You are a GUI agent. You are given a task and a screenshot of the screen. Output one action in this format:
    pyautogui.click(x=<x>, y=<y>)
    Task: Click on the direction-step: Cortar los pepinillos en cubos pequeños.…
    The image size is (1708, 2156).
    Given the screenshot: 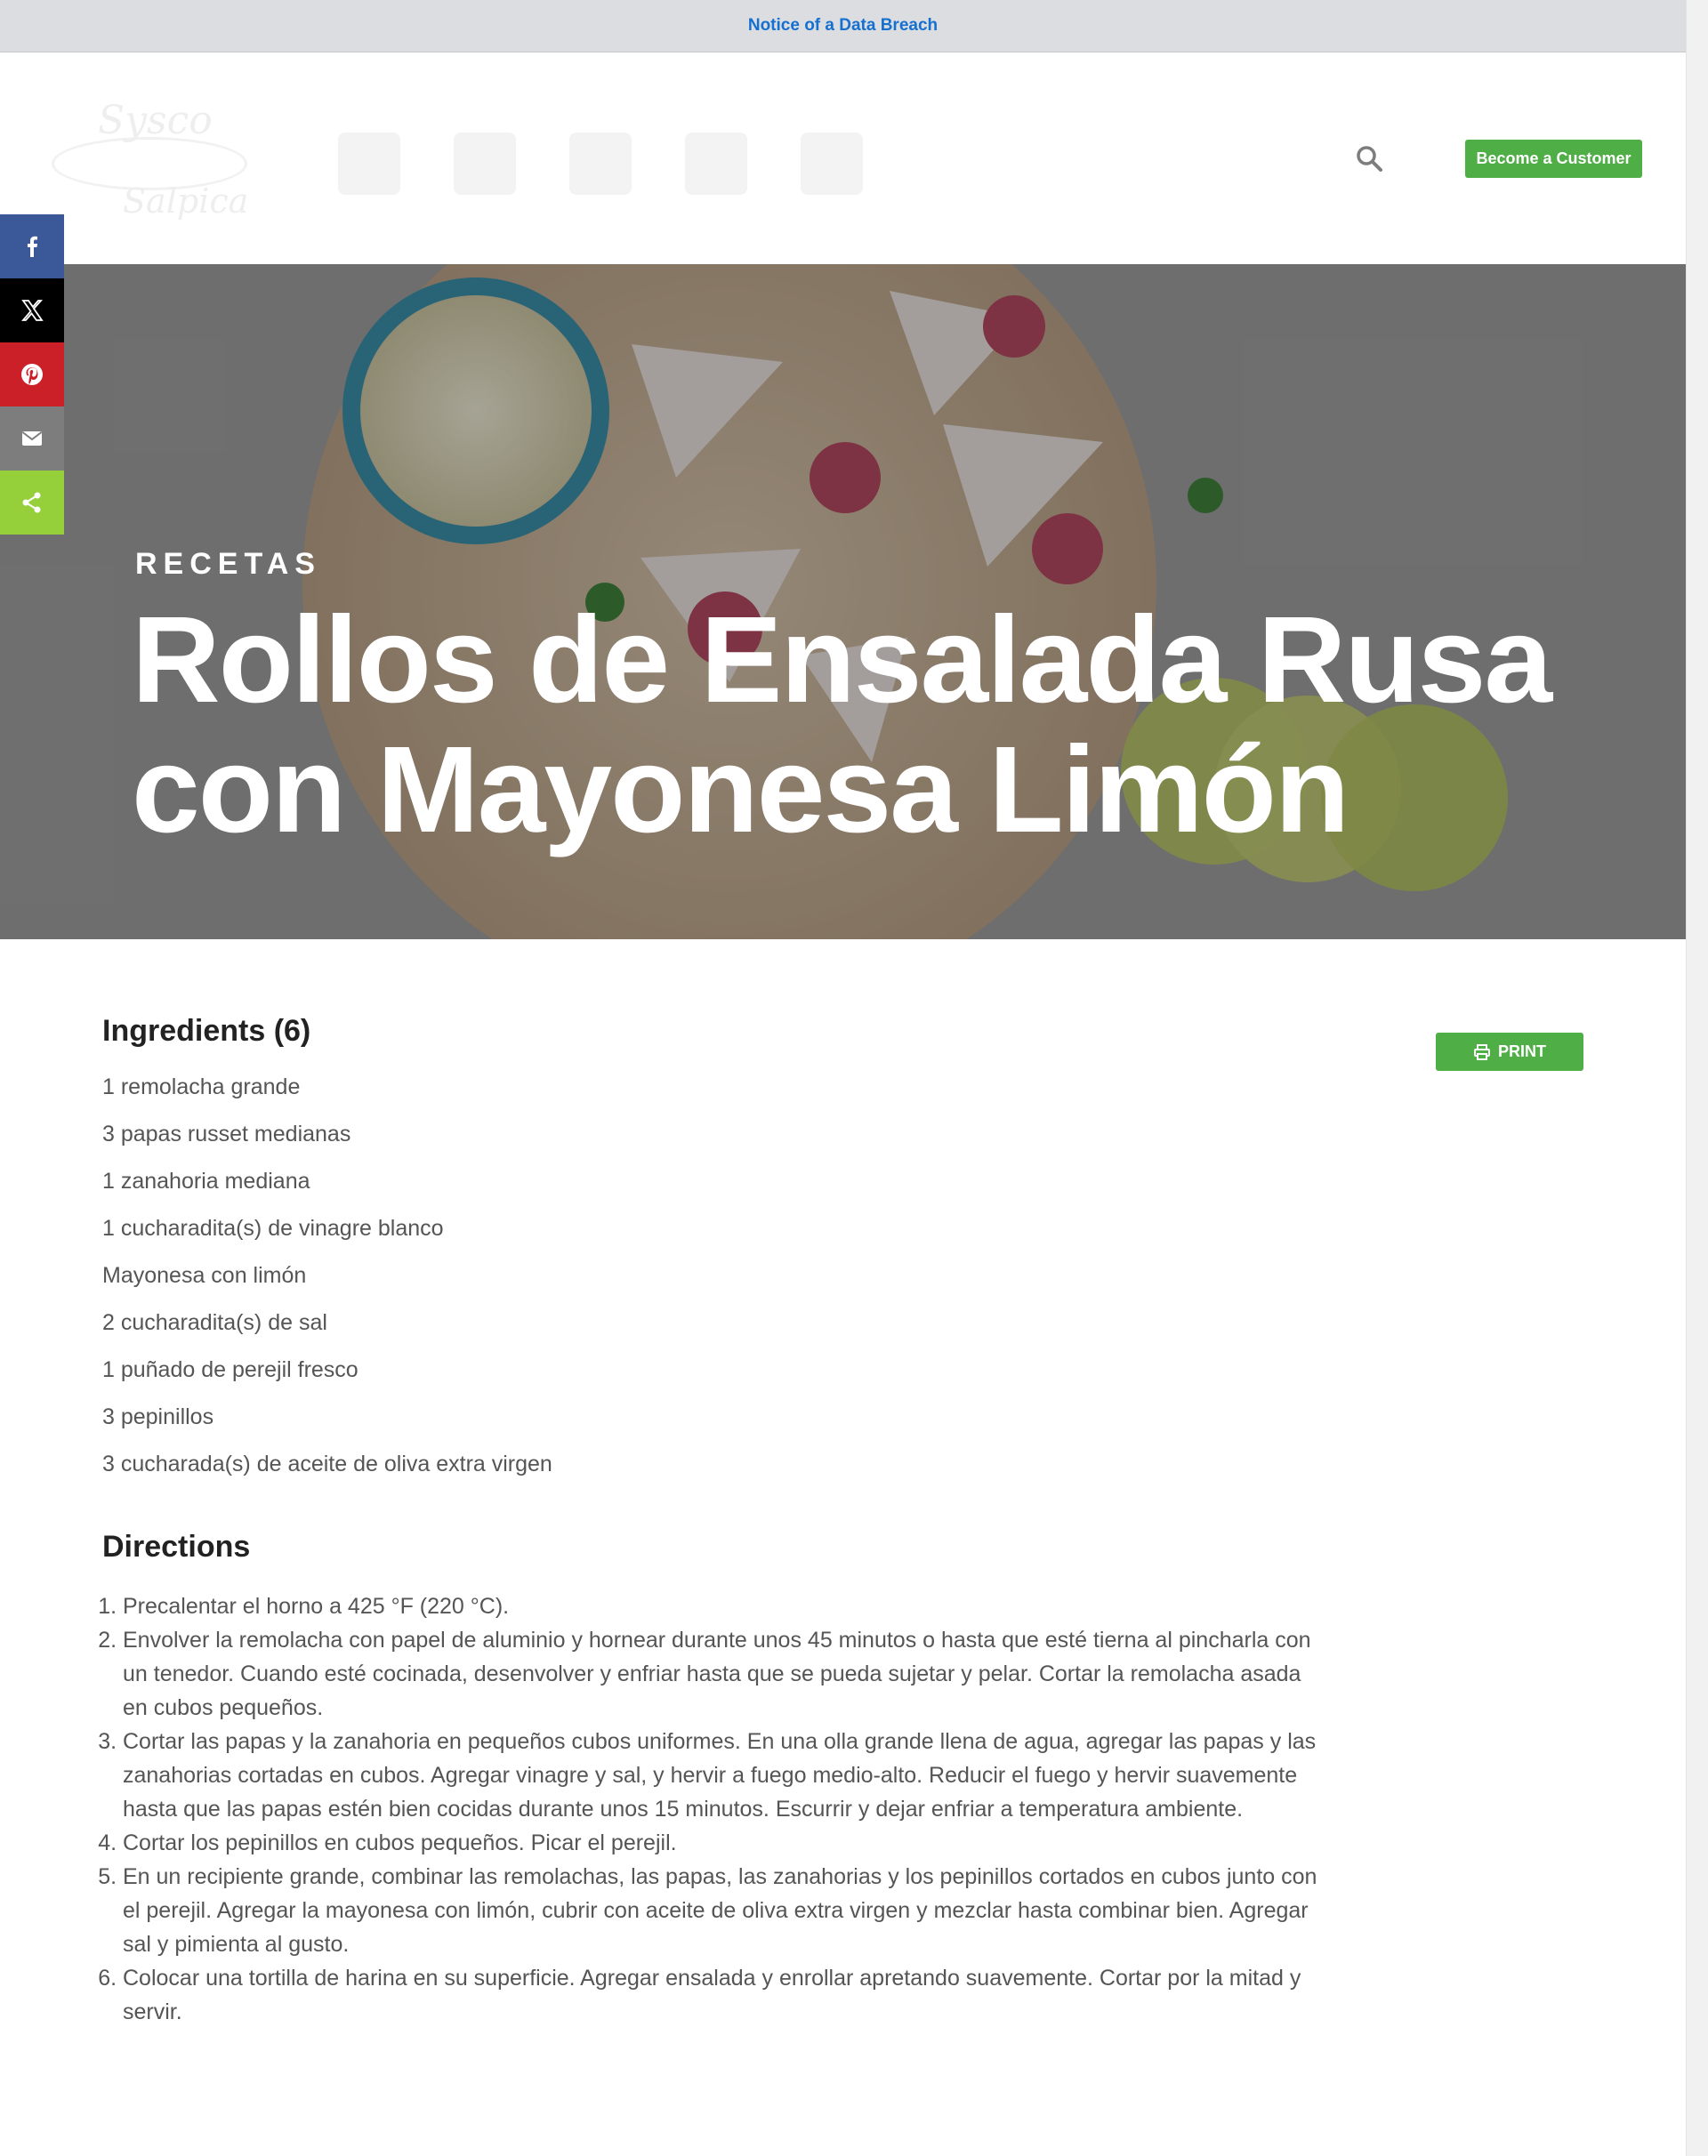 What is the action you would take?
    pyautogui.click(x=726, y=1843)
    